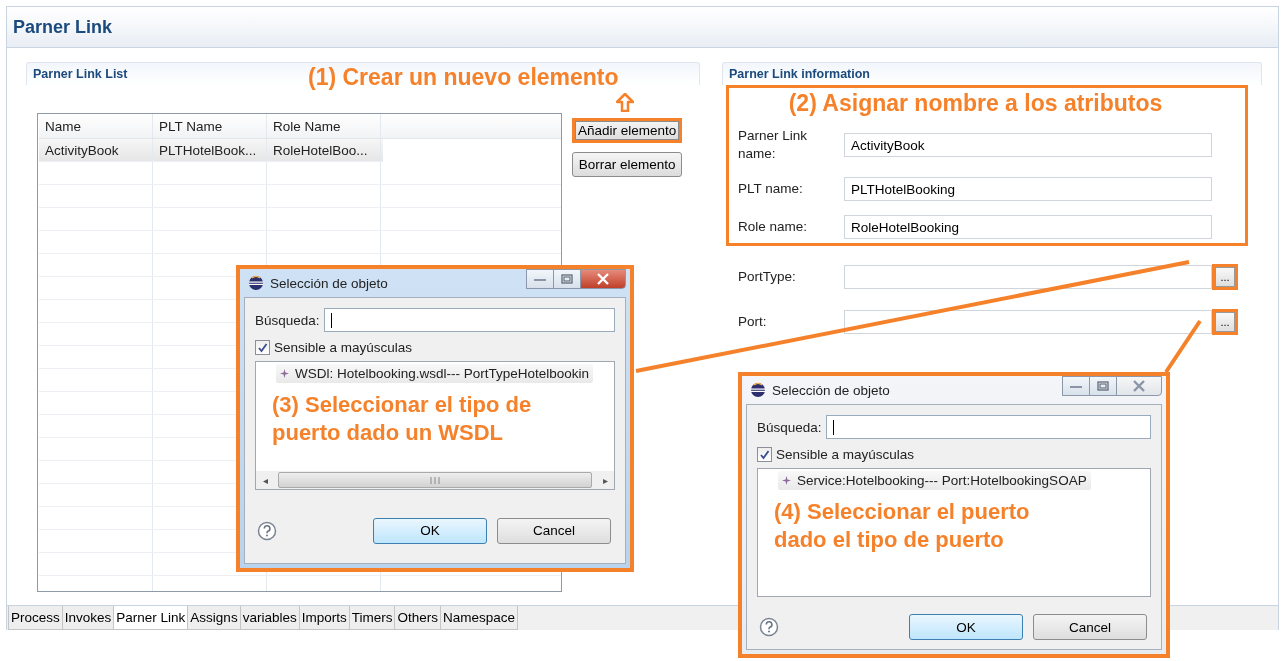 The width and height of the screenshot is (1285, 661). I want to click on input-field: PLTHotelBooking, so click(1028, 189).